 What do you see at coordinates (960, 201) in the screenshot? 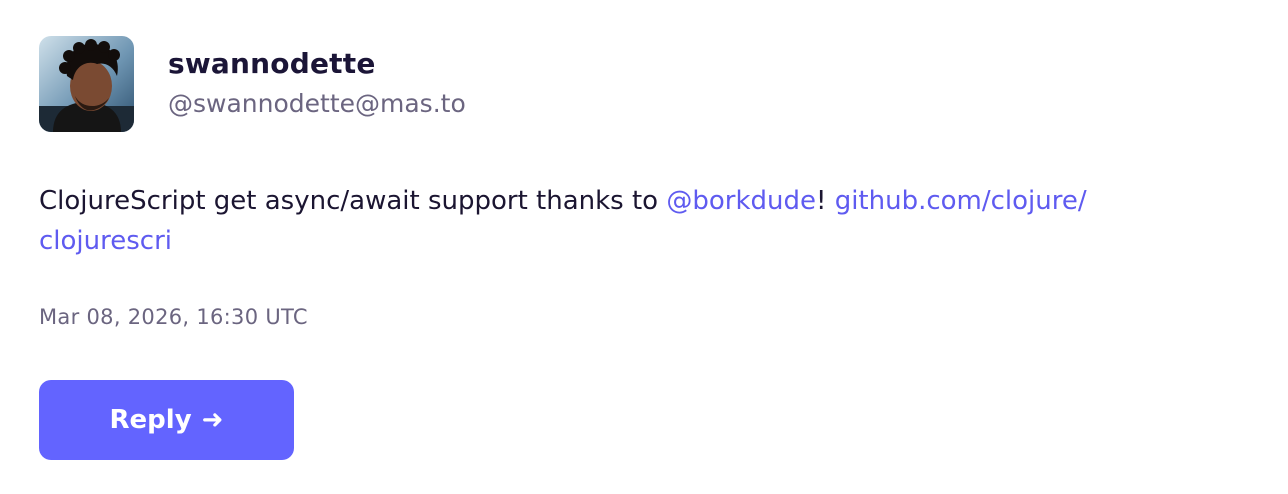
I see `link-text-line1: github.com/clojure/` at bounding box center [960, 201].